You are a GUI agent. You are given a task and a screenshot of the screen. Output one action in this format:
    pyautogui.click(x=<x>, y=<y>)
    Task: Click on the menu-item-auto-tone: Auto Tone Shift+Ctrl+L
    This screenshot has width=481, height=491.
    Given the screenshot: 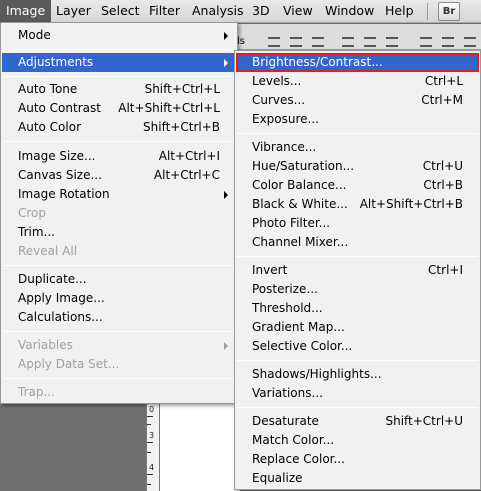 What is the action you would take?
    pyautogui.click(x=119, y=89)
    